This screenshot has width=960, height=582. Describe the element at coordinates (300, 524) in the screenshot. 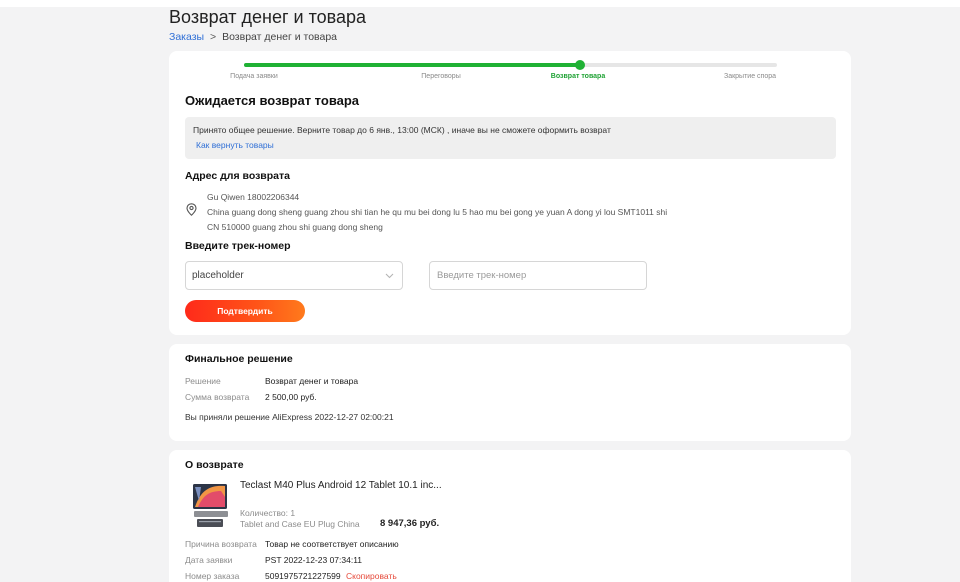

I see `product-variant: Tablet and Case EU Plug China` at that location.